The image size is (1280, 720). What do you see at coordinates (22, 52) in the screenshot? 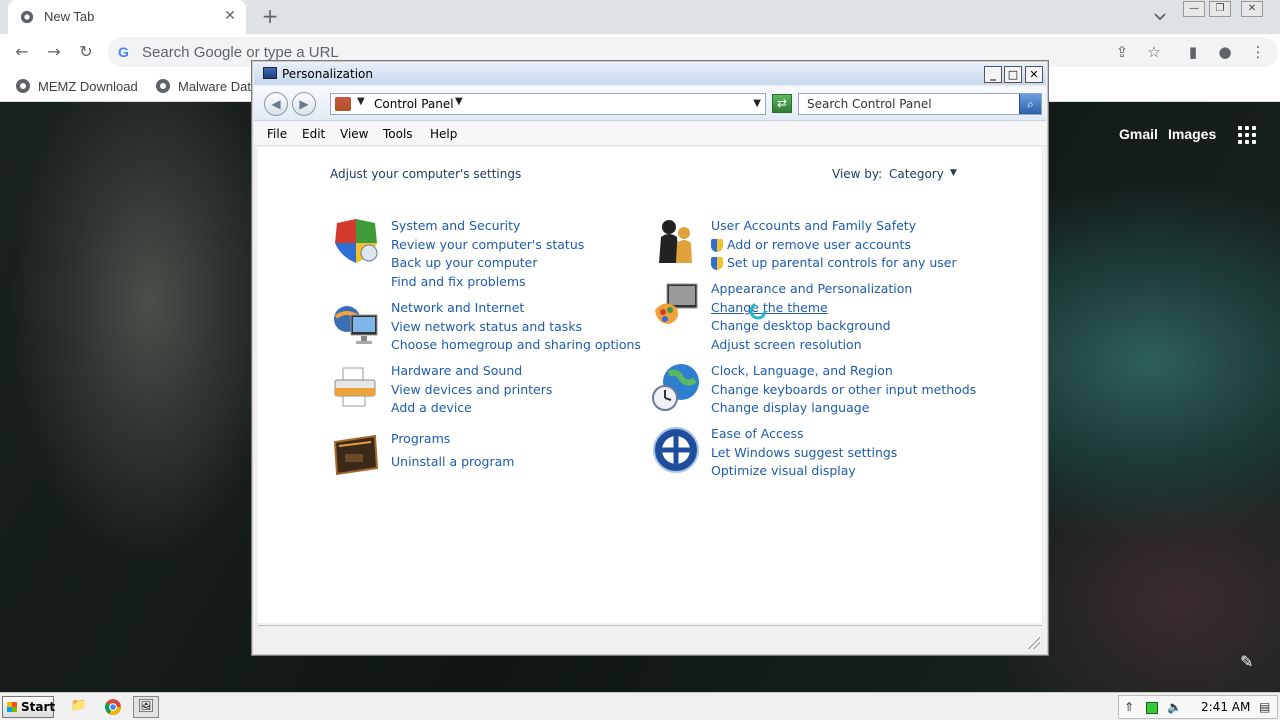
I see `back-arrow-icon: ←` at bounding box center [22, 52].